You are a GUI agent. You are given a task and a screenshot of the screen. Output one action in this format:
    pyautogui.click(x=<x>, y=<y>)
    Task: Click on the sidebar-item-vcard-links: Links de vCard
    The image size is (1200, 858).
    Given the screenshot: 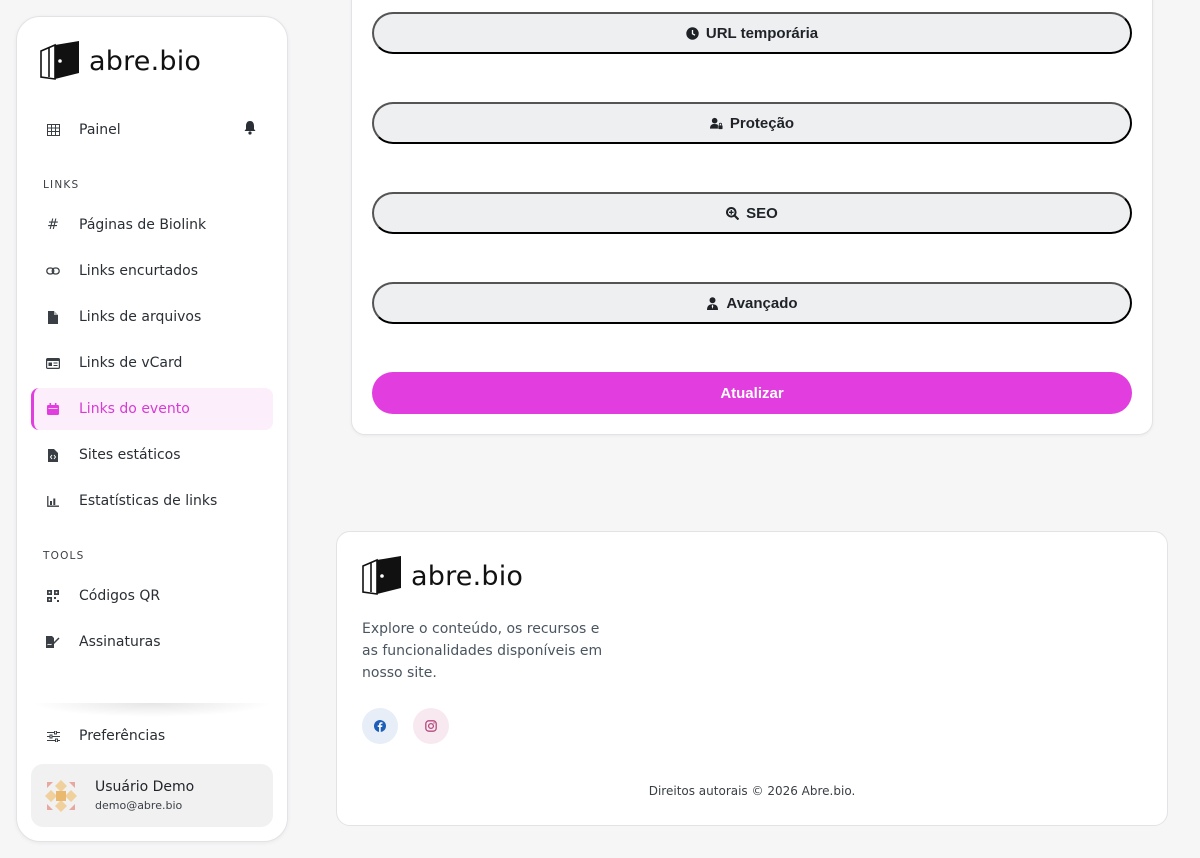 What is the action you would take?
    pyautogui.click(x=152, y=363)
    